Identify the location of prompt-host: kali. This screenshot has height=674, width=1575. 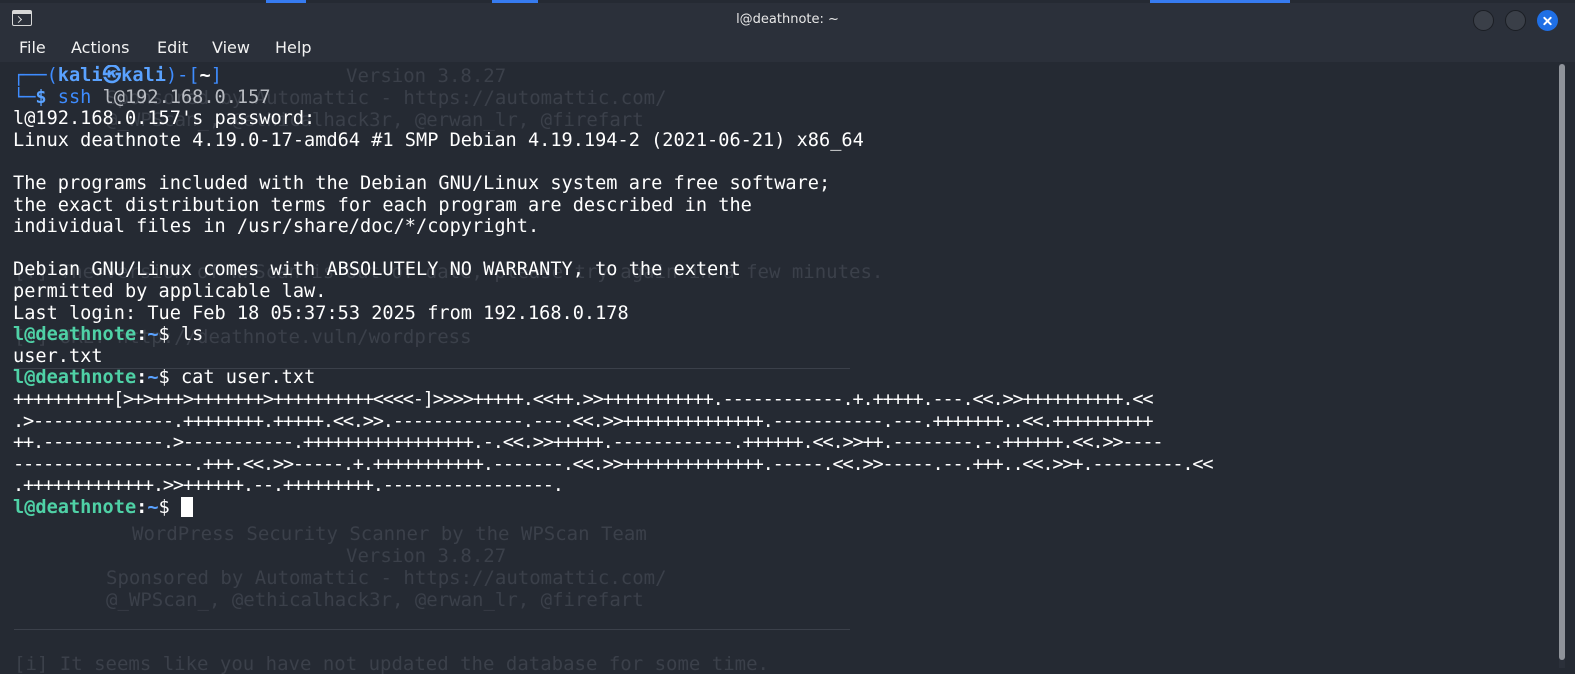
(143, 75).